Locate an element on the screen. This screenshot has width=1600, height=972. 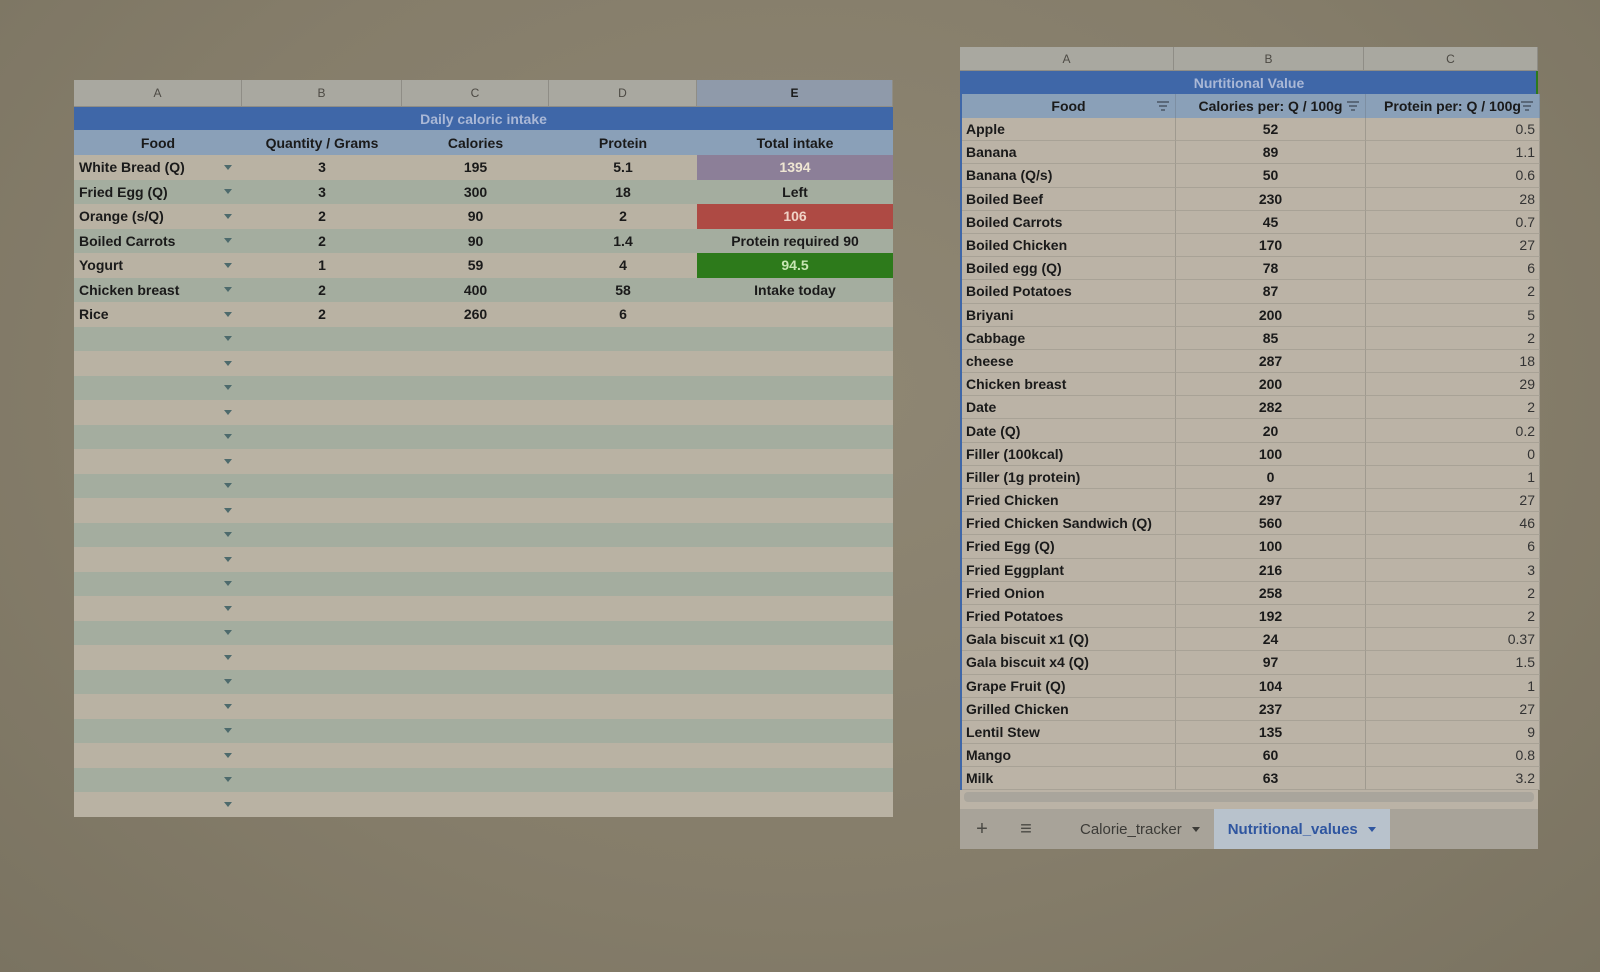
qty-cell: 3 is located at coordinates (322, 191).